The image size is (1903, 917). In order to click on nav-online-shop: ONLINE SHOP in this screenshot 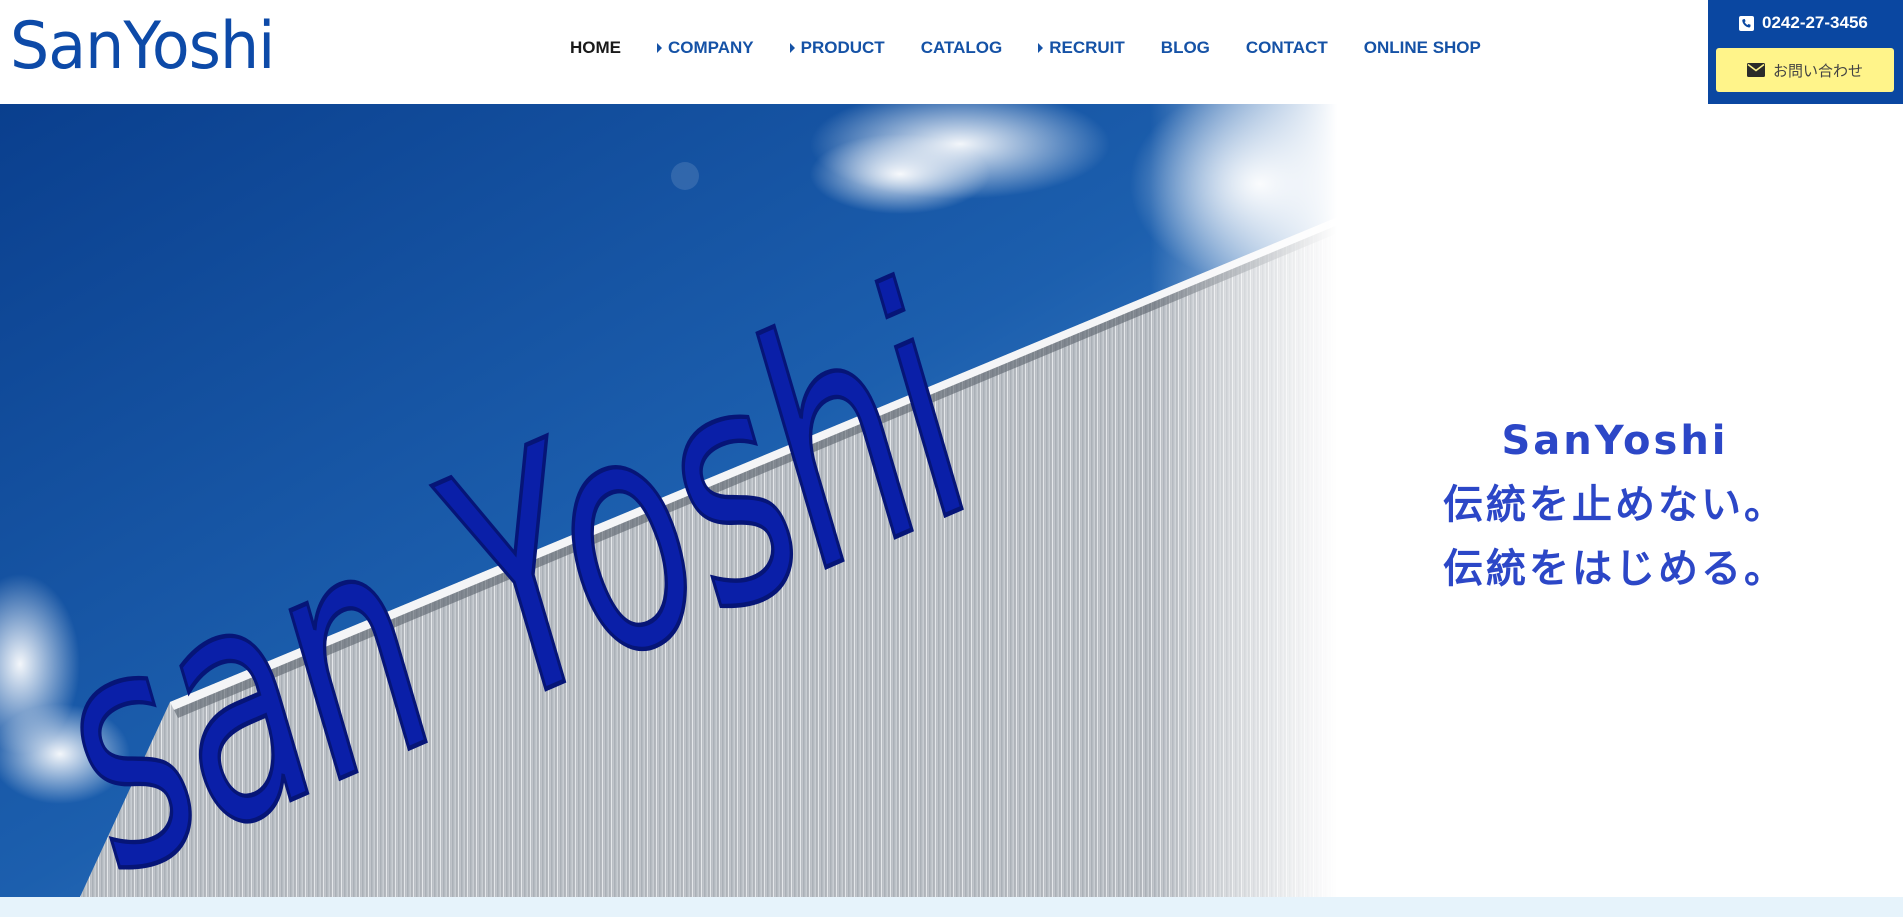, I will do `click(1422, 48)`.